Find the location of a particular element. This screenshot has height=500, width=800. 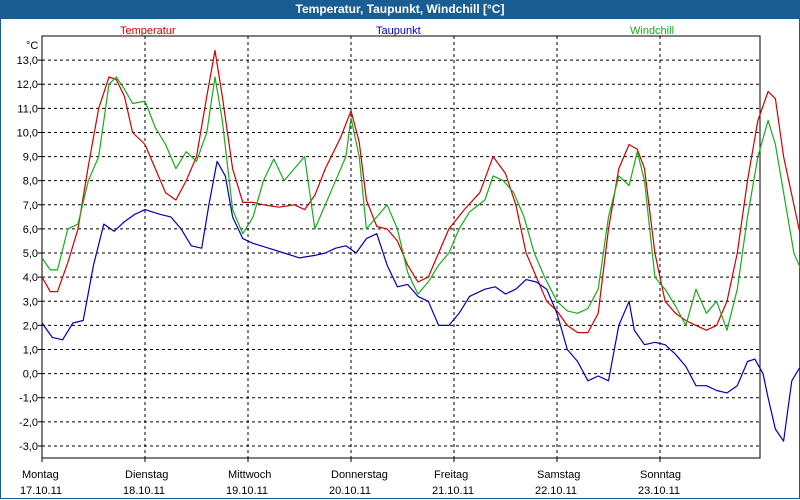

x-tick-date: 21.10.11 is located at coordinates (453, 491).